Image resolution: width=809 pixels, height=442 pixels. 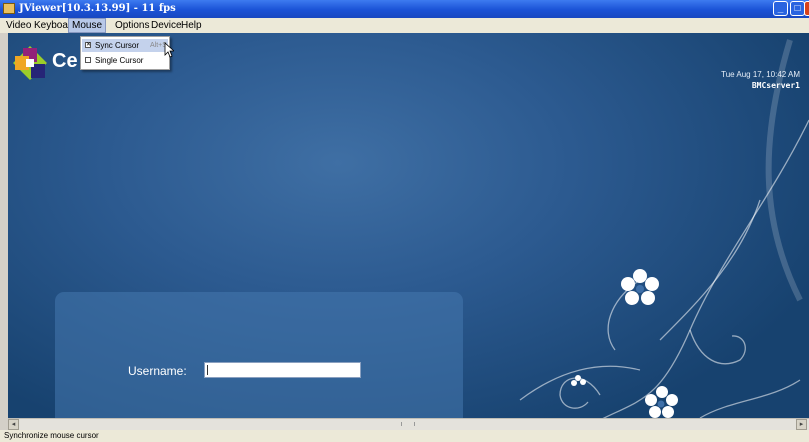 What do you see at coordinates (404, 436) in the screenshot?
I see `status-bar: Synchronize mouse cursor` at bounding box center [404, 436].